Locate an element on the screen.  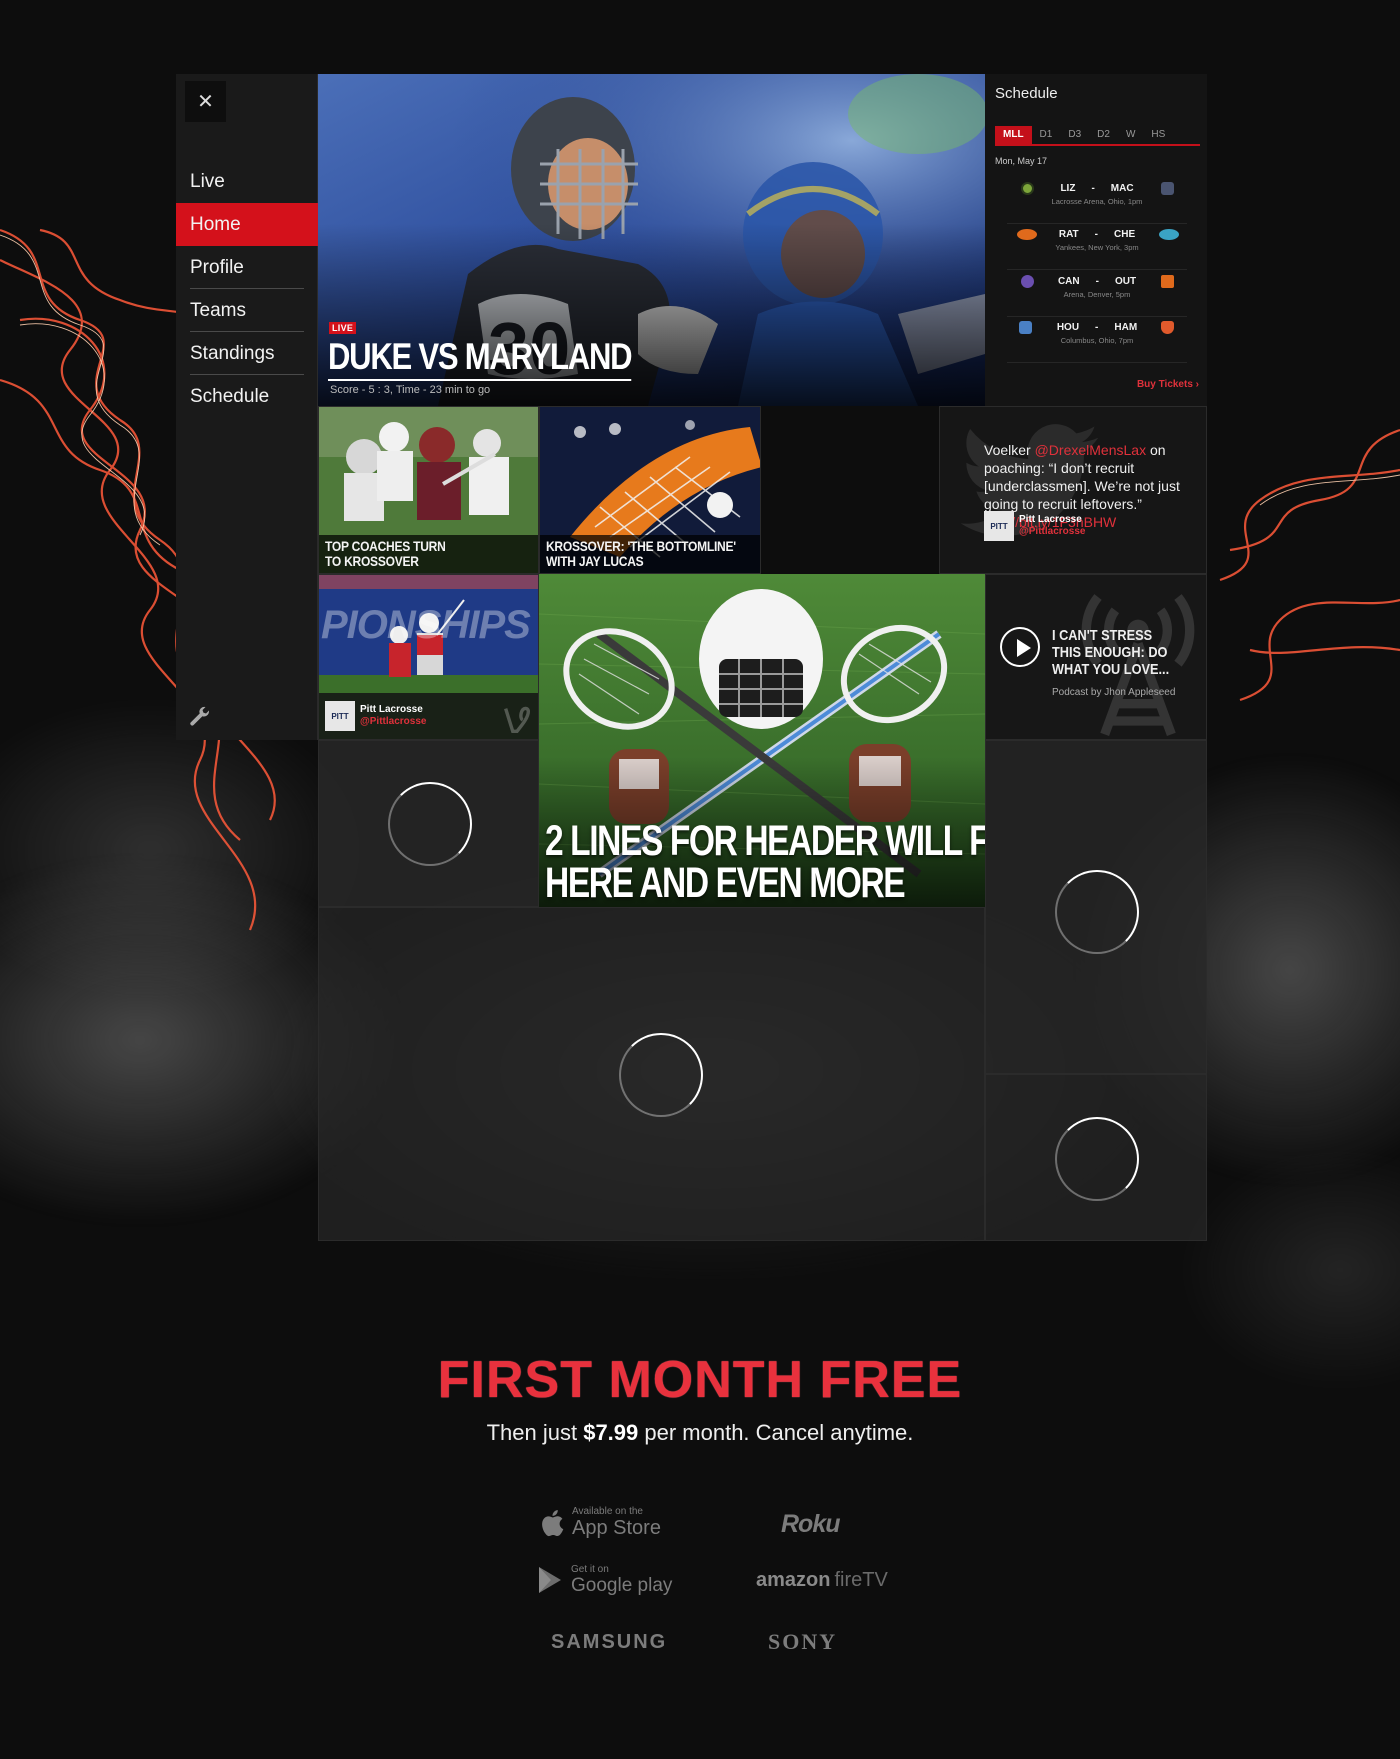
match-teams: HOU - HAM is located at coordinates (1097, 327).